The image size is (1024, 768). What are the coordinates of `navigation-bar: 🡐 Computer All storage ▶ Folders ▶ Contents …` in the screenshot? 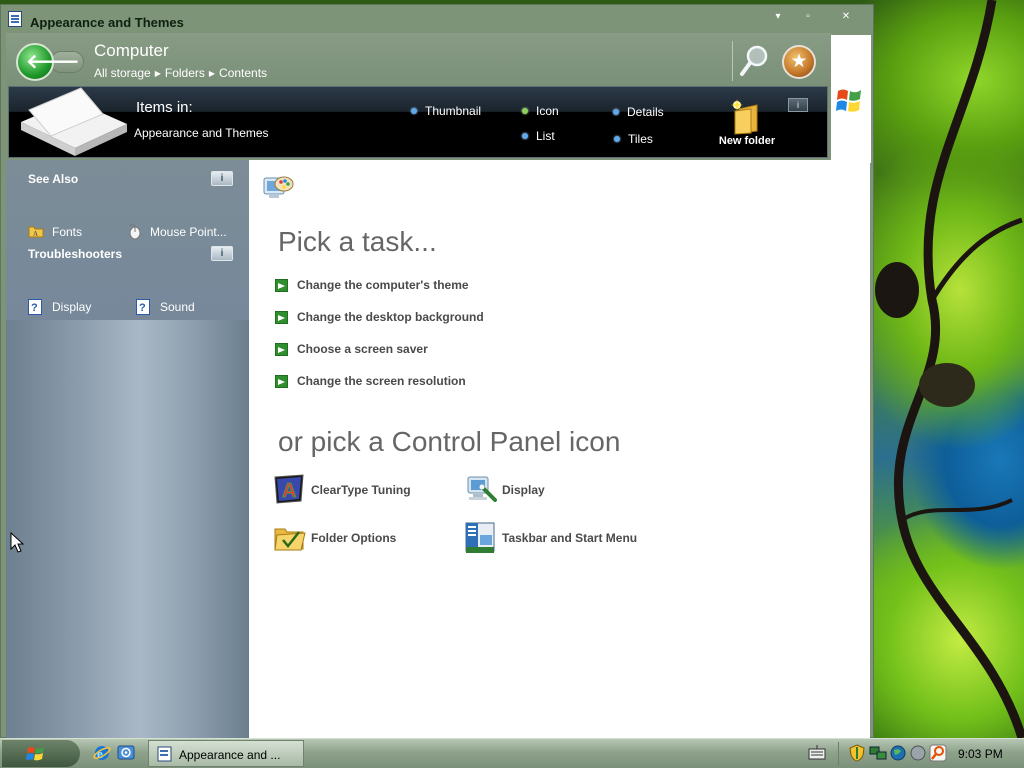 It's located at (419, 60).